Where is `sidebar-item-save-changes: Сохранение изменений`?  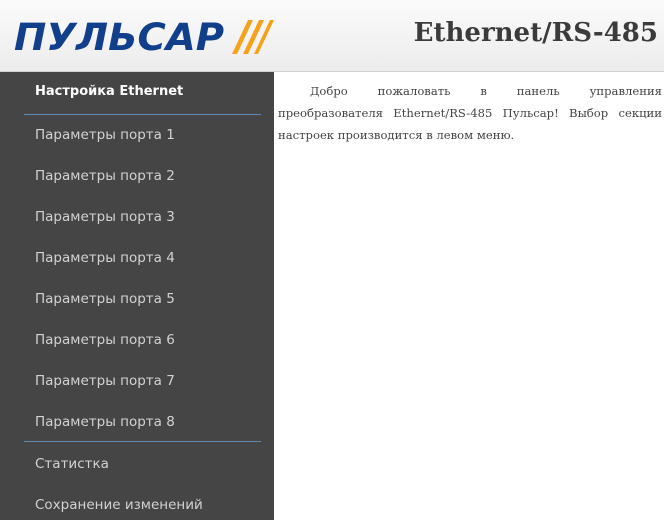 sidebar-item-save-changes: Сохранение изменений is located at coordinates (137, 502).